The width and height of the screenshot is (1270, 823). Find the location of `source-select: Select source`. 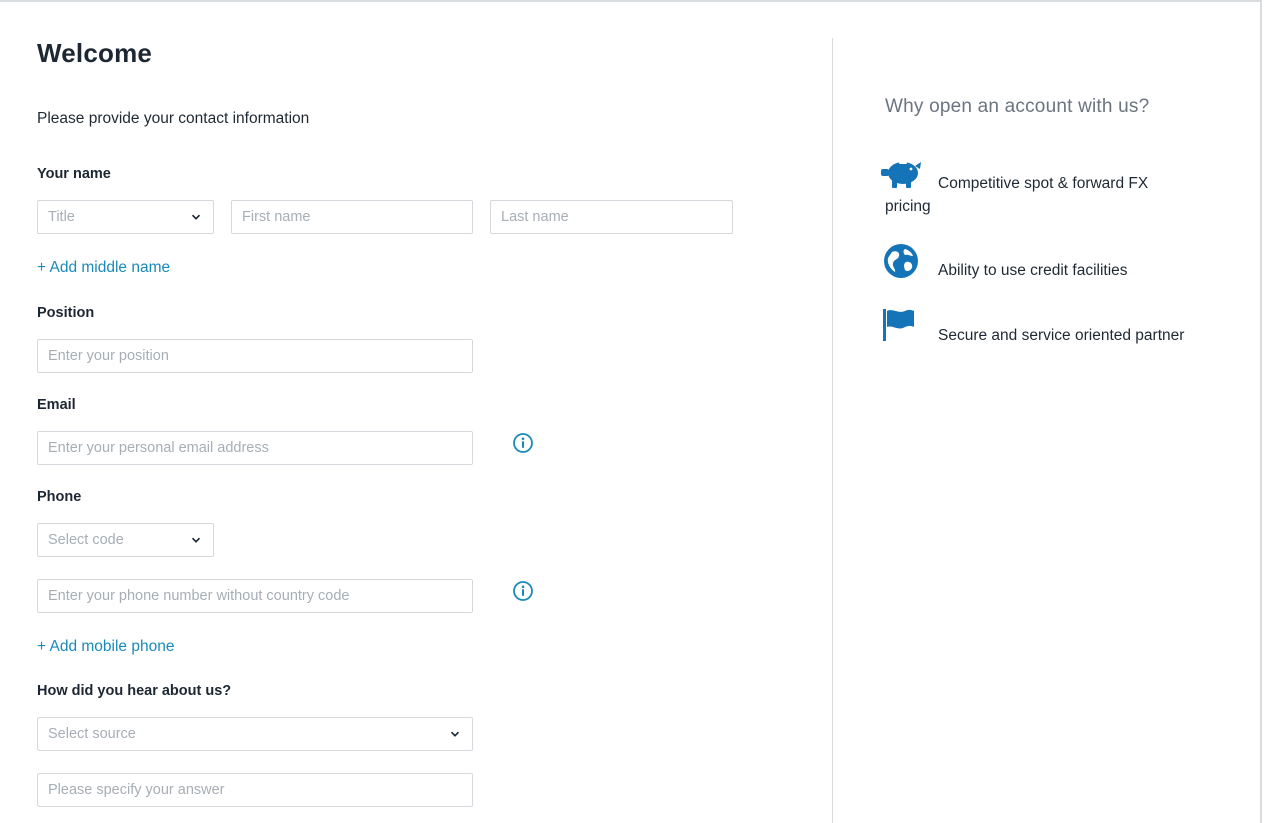

source-select: Select source is located at coordinates (255, 734).